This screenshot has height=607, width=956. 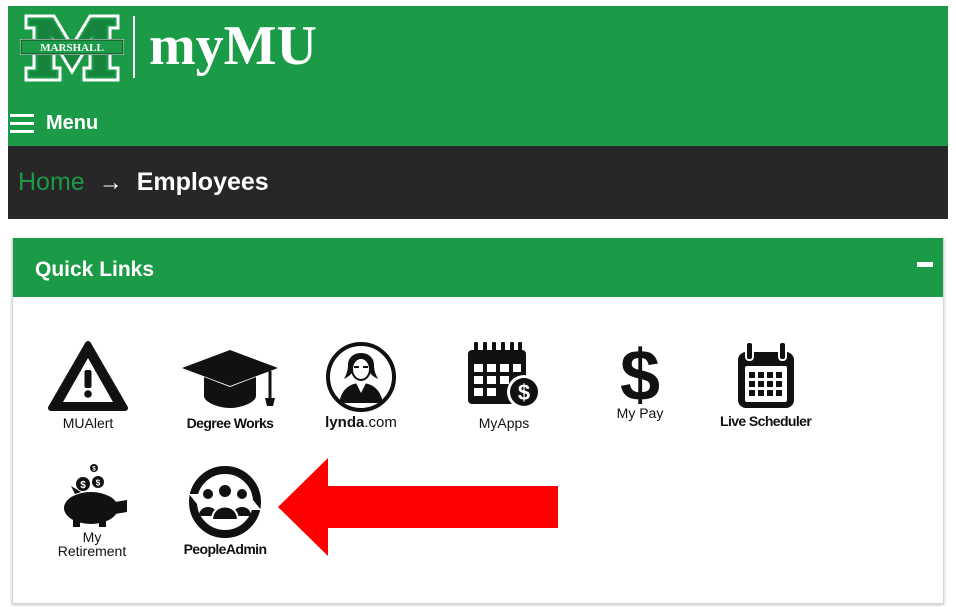 What do you see at coordinates (95, 495) in the screenshot?
I see `piggy-bank-icon: $ $ $` at bounding box center [95, 495].